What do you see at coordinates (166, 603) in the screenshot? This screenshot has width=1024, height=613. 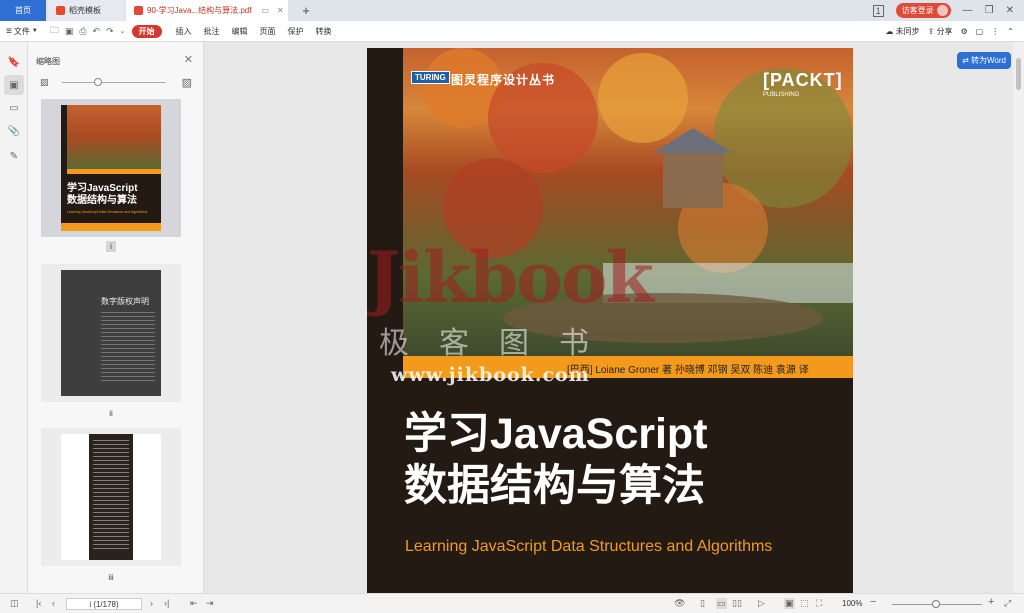 I see `last-page-icon: ›|` at bounding box center [166, 603].